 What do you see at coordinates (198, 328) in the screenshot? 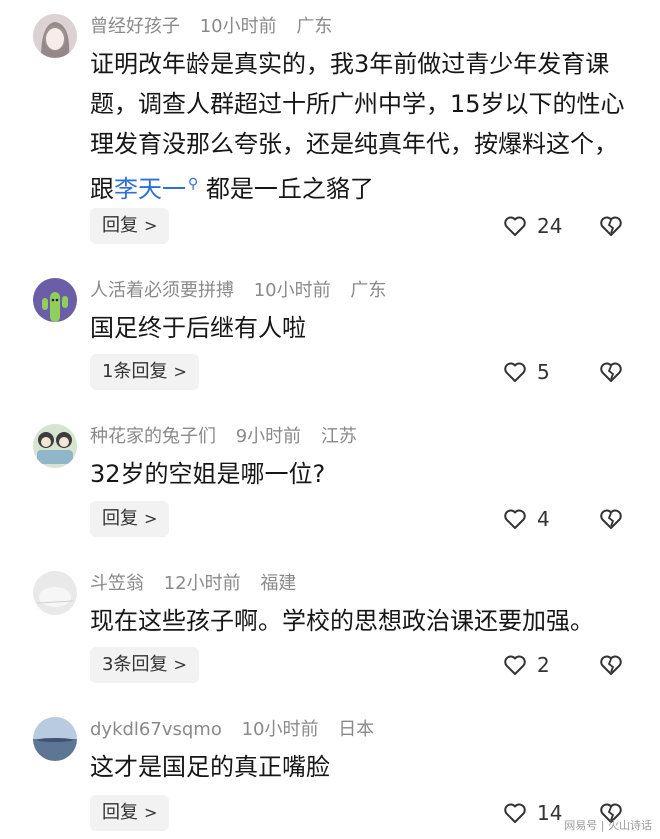
I see `comment-text: 国足终于后继有人啦` at bounding box center [198, 328].